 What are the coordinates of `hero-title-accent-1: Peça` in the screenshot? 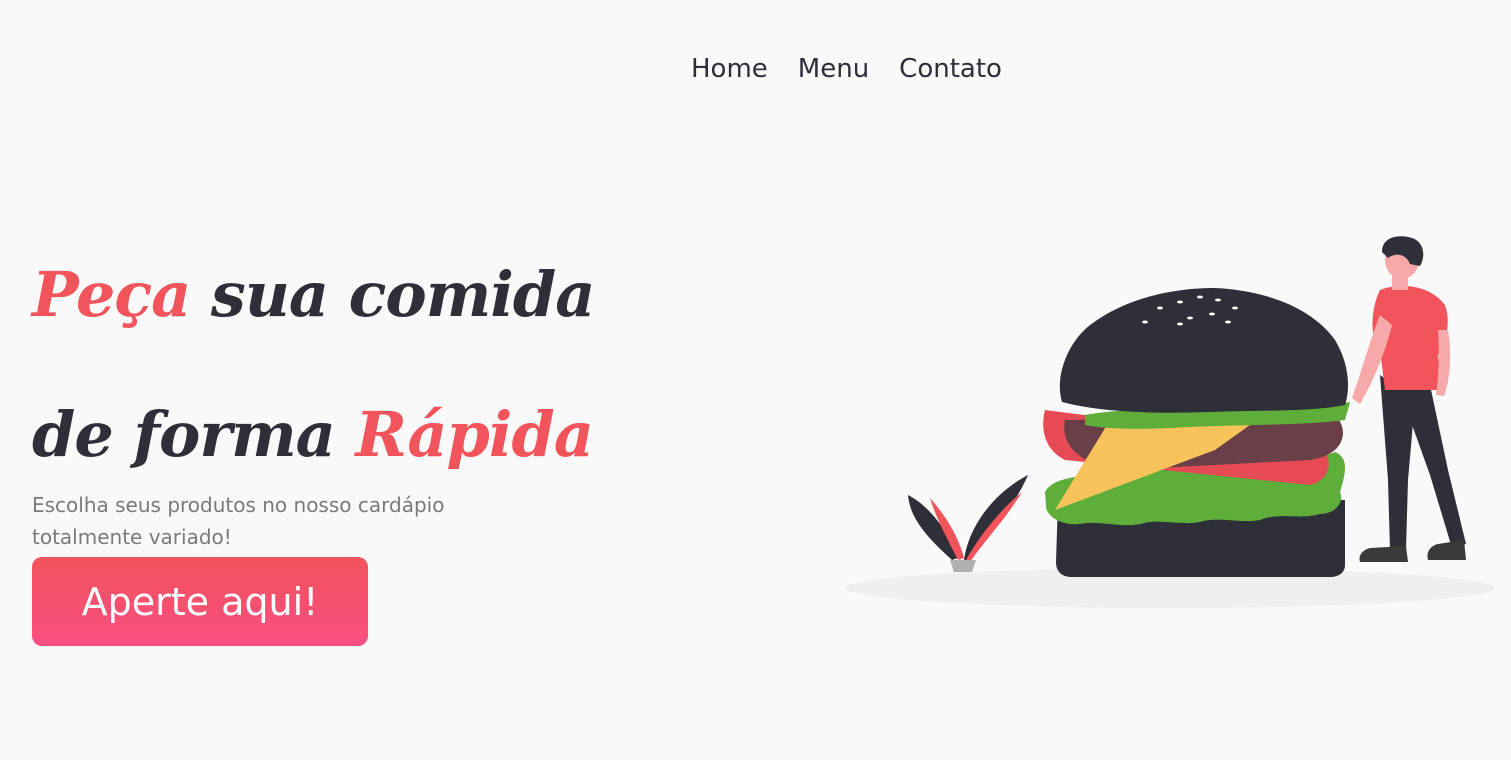 It's located at (111, 294).